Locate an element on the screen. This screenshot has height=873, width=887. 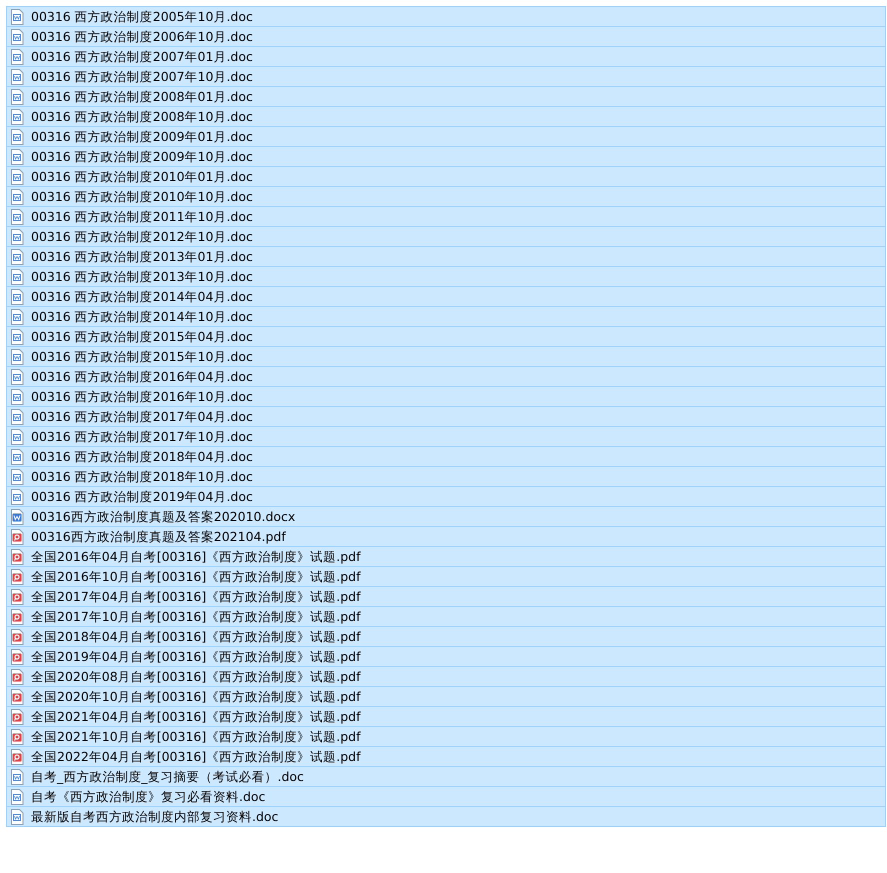
file-row: 00316 西方政治制度2013年10月.doc is located at coordinates (446, 276).